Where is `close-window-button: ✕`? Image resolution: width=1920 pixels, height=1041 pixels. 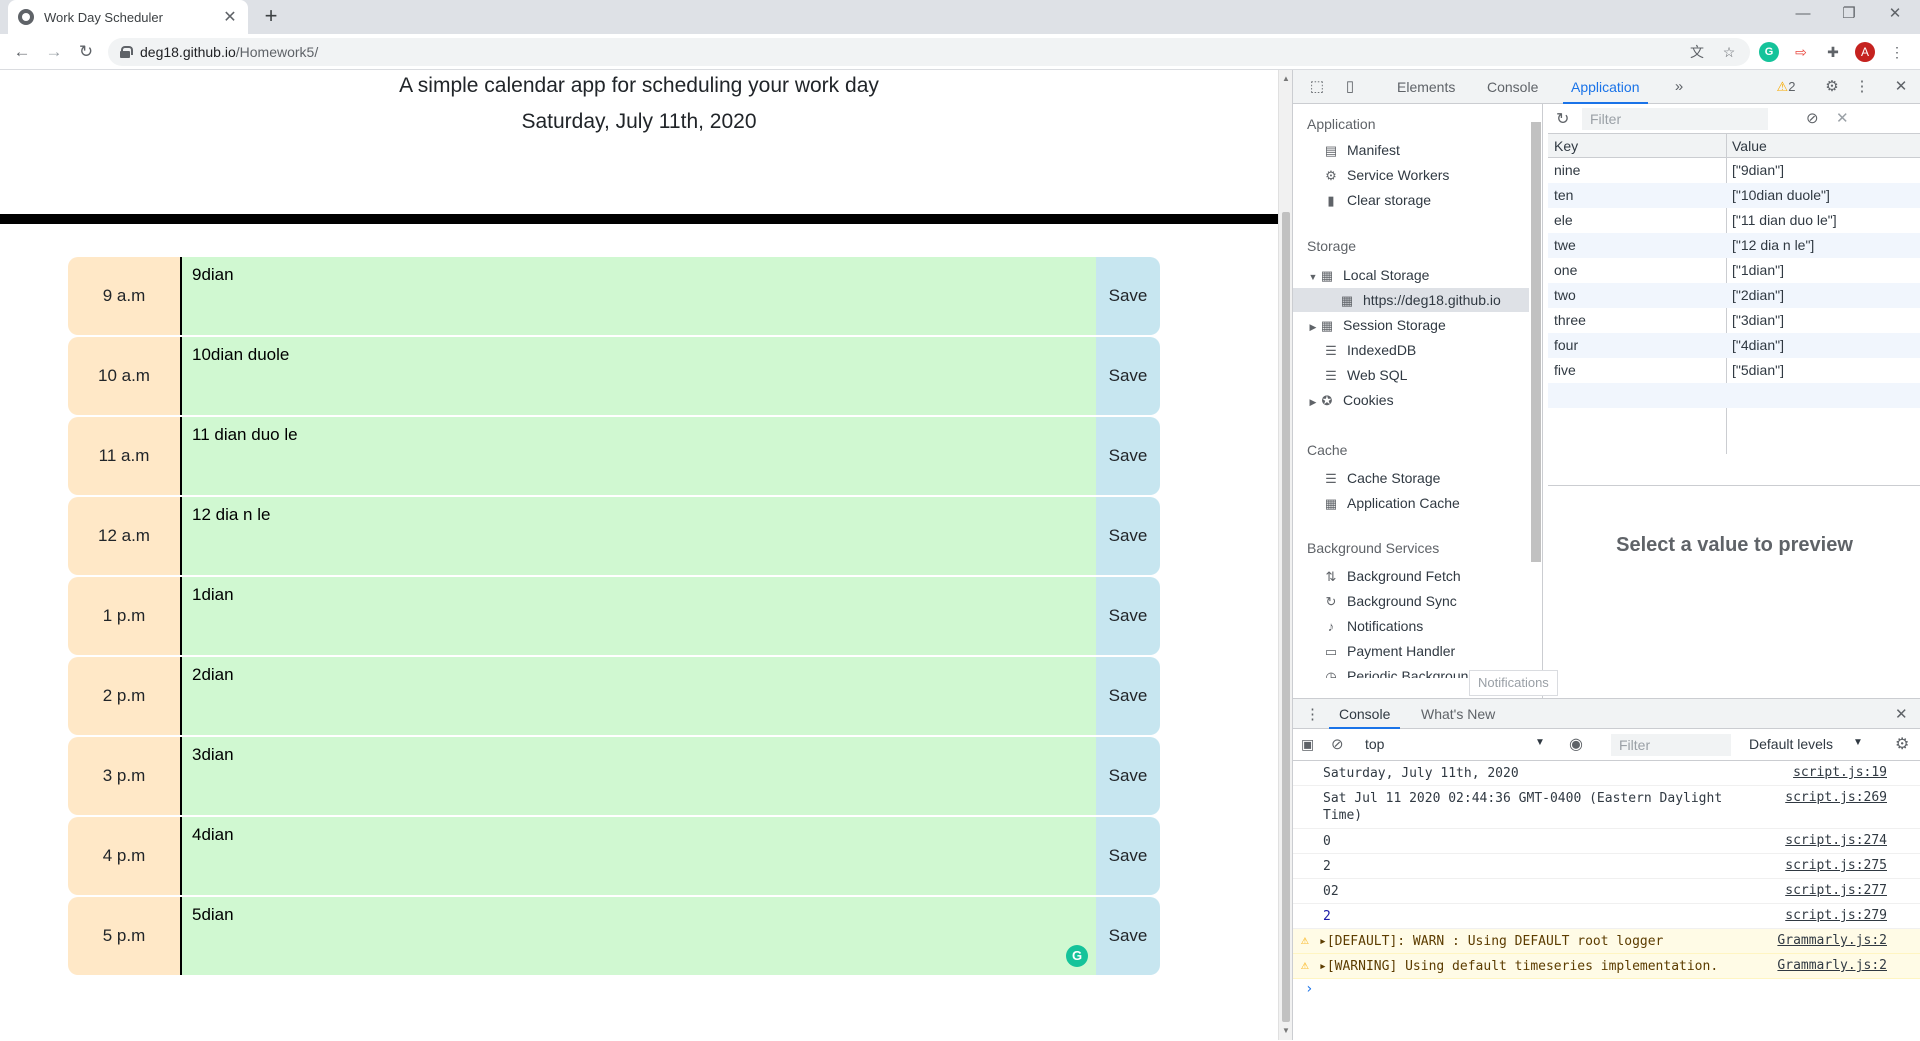
close-window-button: ✕ is located at coordinates (1895, 15).